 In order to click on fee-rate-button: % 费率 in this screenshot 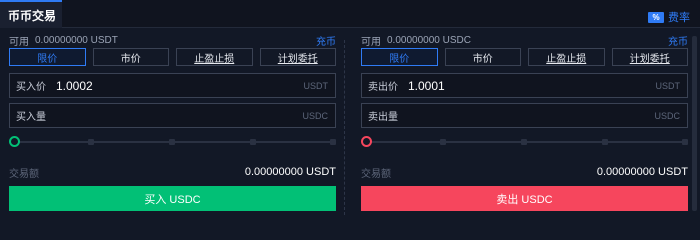, I will do `click(669, 17)`.